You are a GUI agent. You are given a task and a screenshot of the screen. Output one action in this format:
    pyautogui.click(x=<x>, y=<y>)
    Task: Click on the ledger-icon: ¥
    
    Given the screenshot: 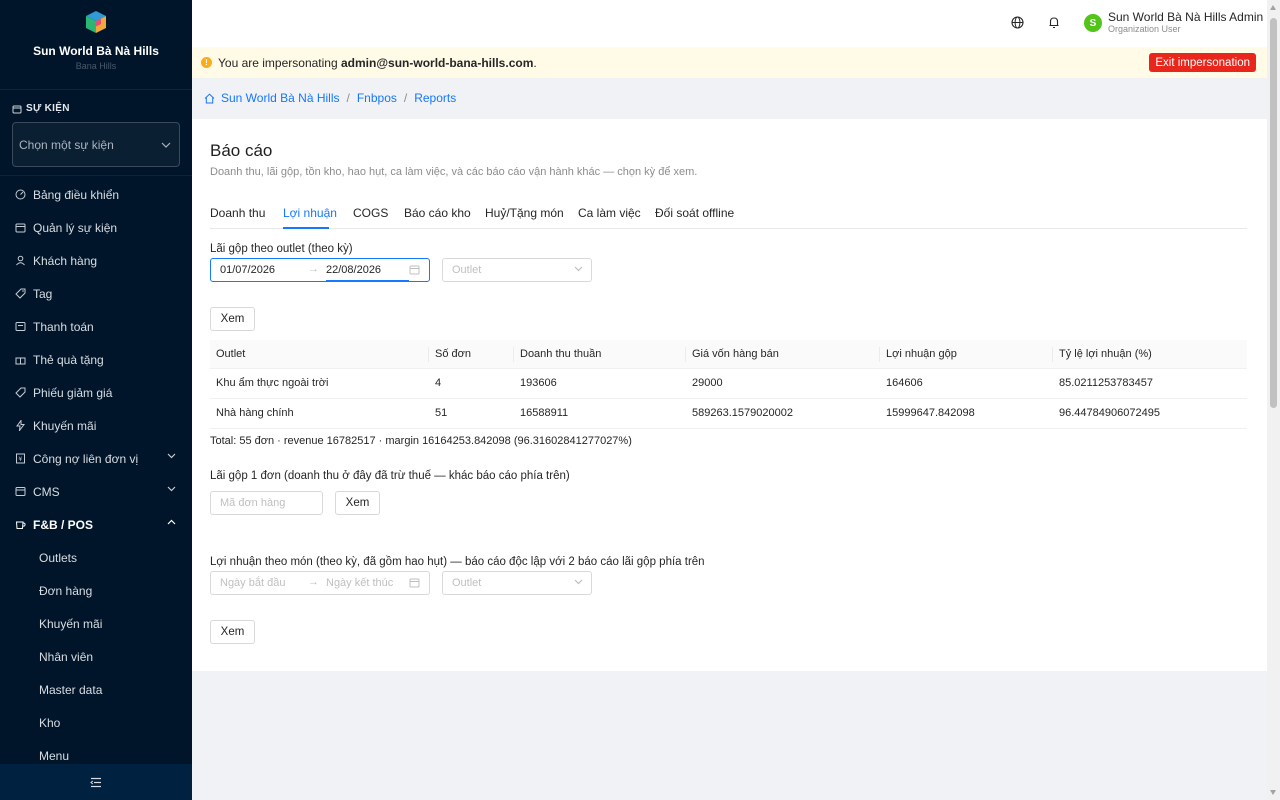 What is the action you would take?
    pyautogui.click(x=20, y=459)
    